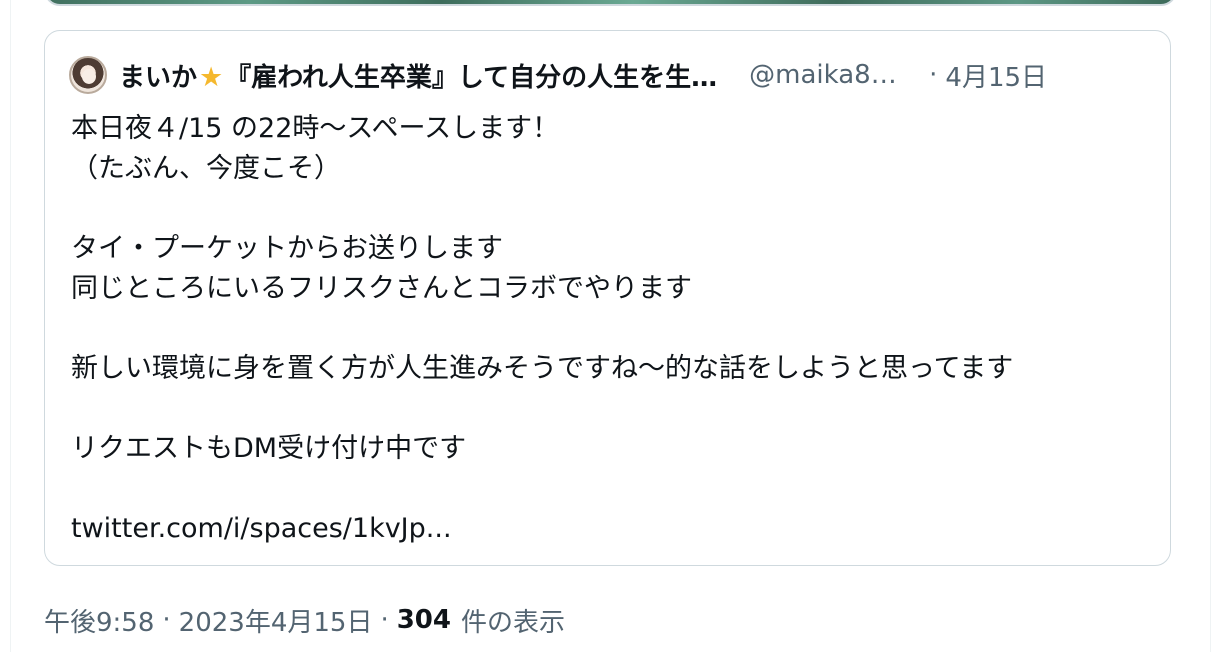  I want to click on tweet-line: リクエストもDM受け付け中です, so click(269, 448).